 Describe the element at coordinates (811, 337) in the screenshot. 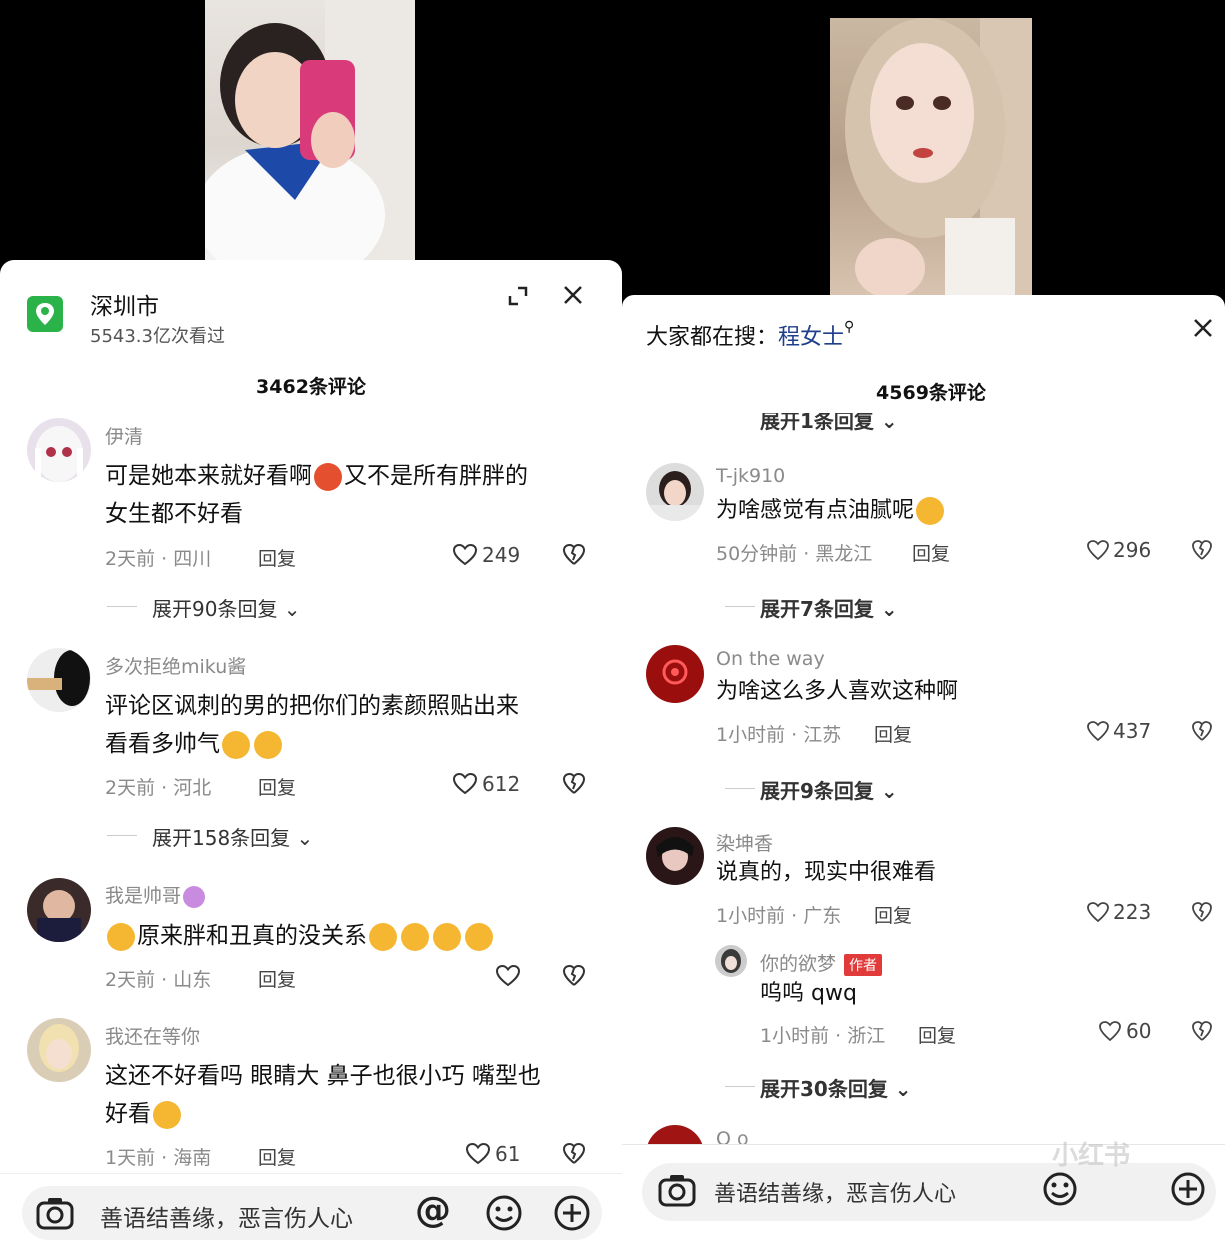

I see `search-term: 程女士` at that location.